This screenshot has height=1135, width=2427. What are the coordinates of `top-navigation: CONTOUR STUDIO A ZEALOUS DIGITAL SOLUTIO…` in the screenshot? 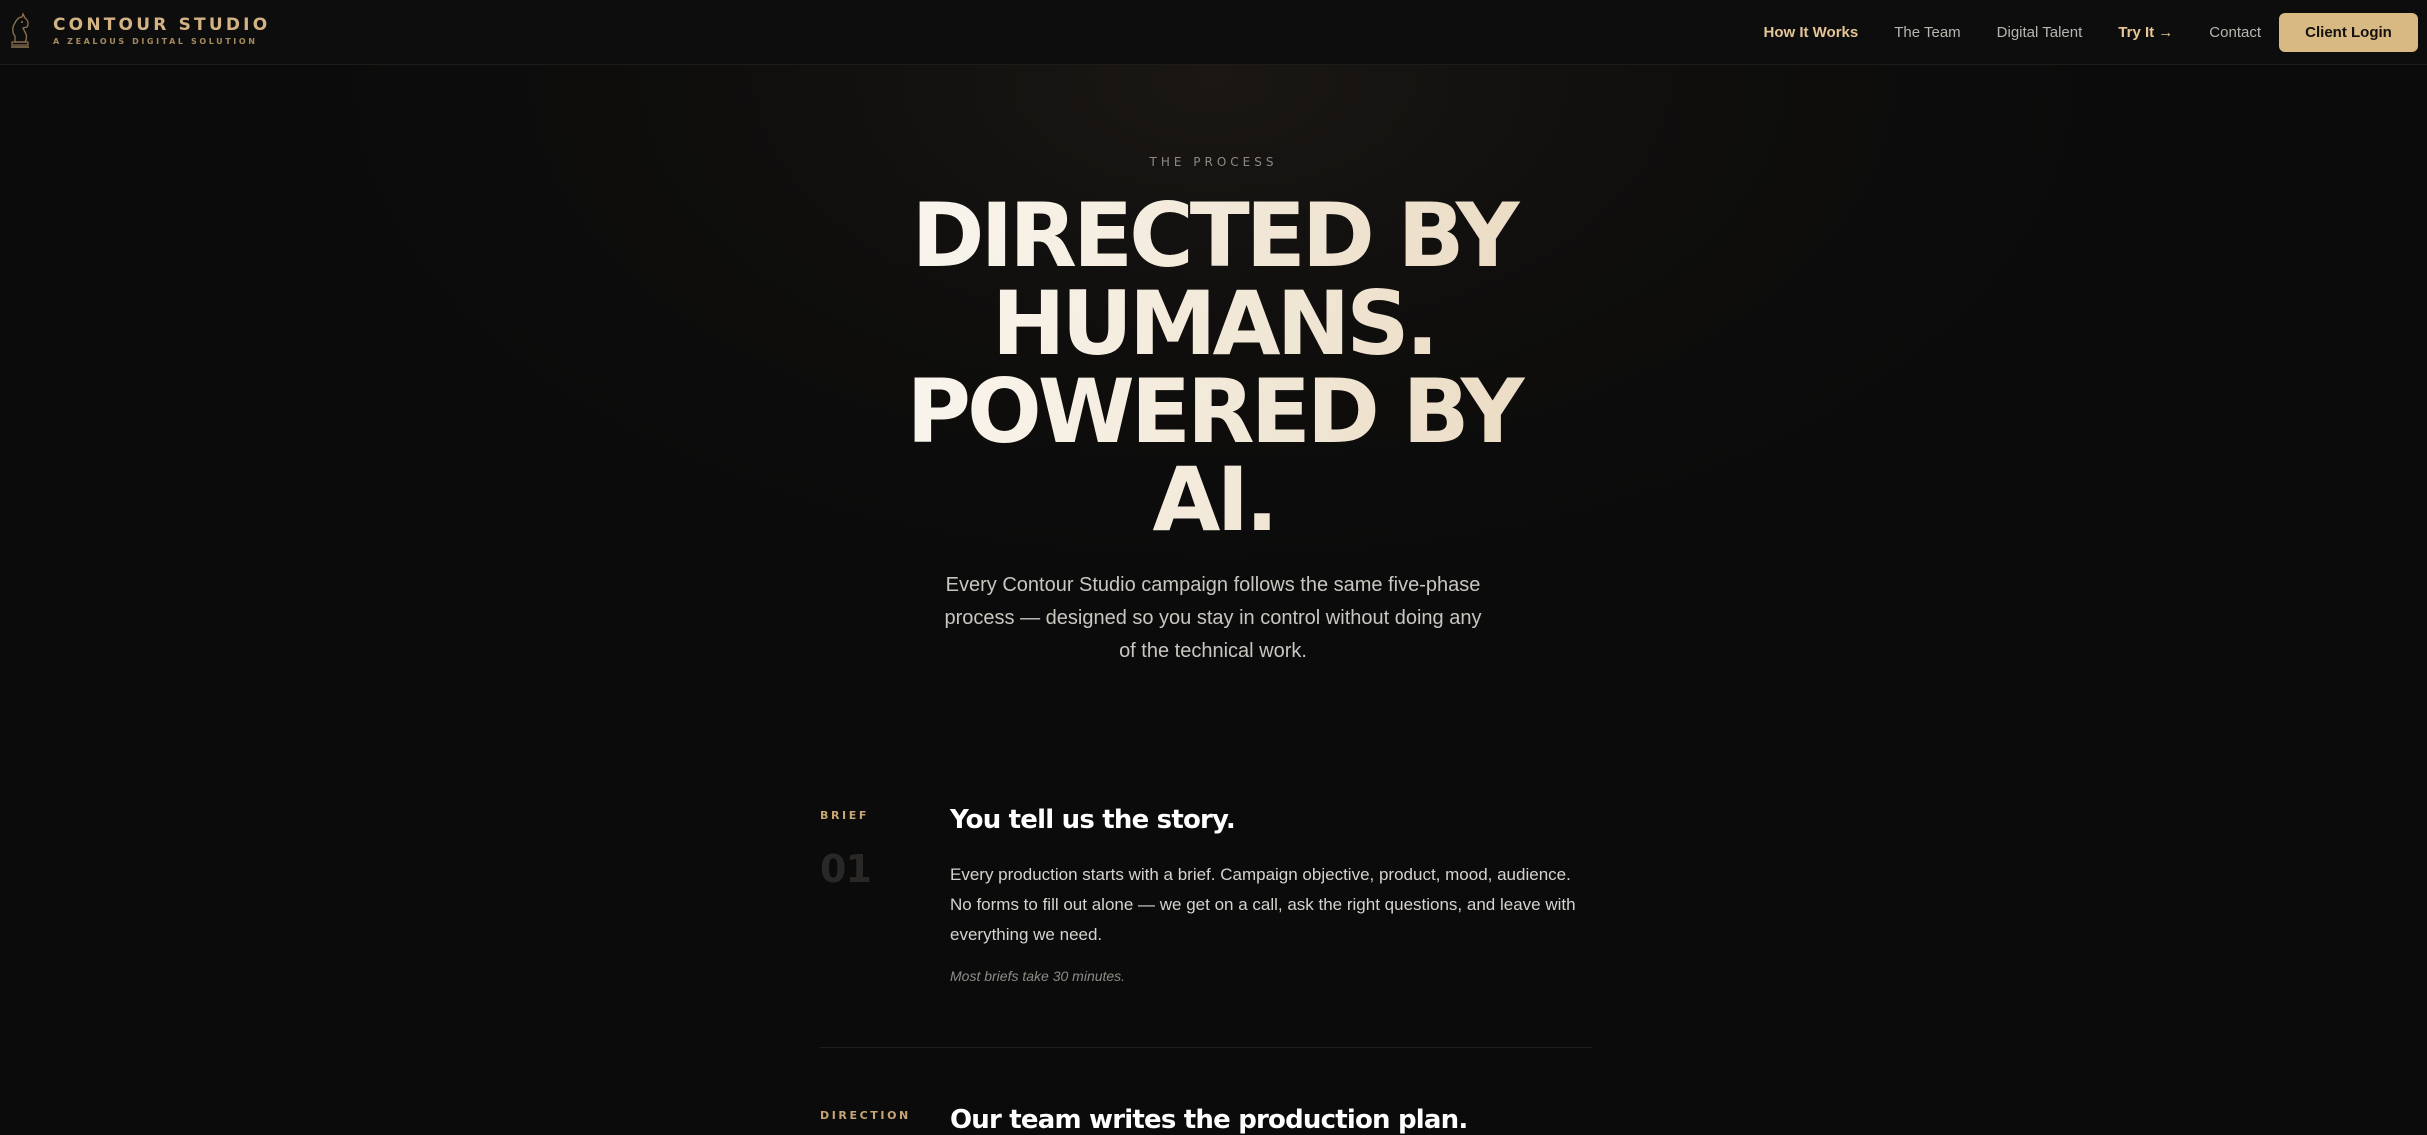 It's located at (1213, 32).